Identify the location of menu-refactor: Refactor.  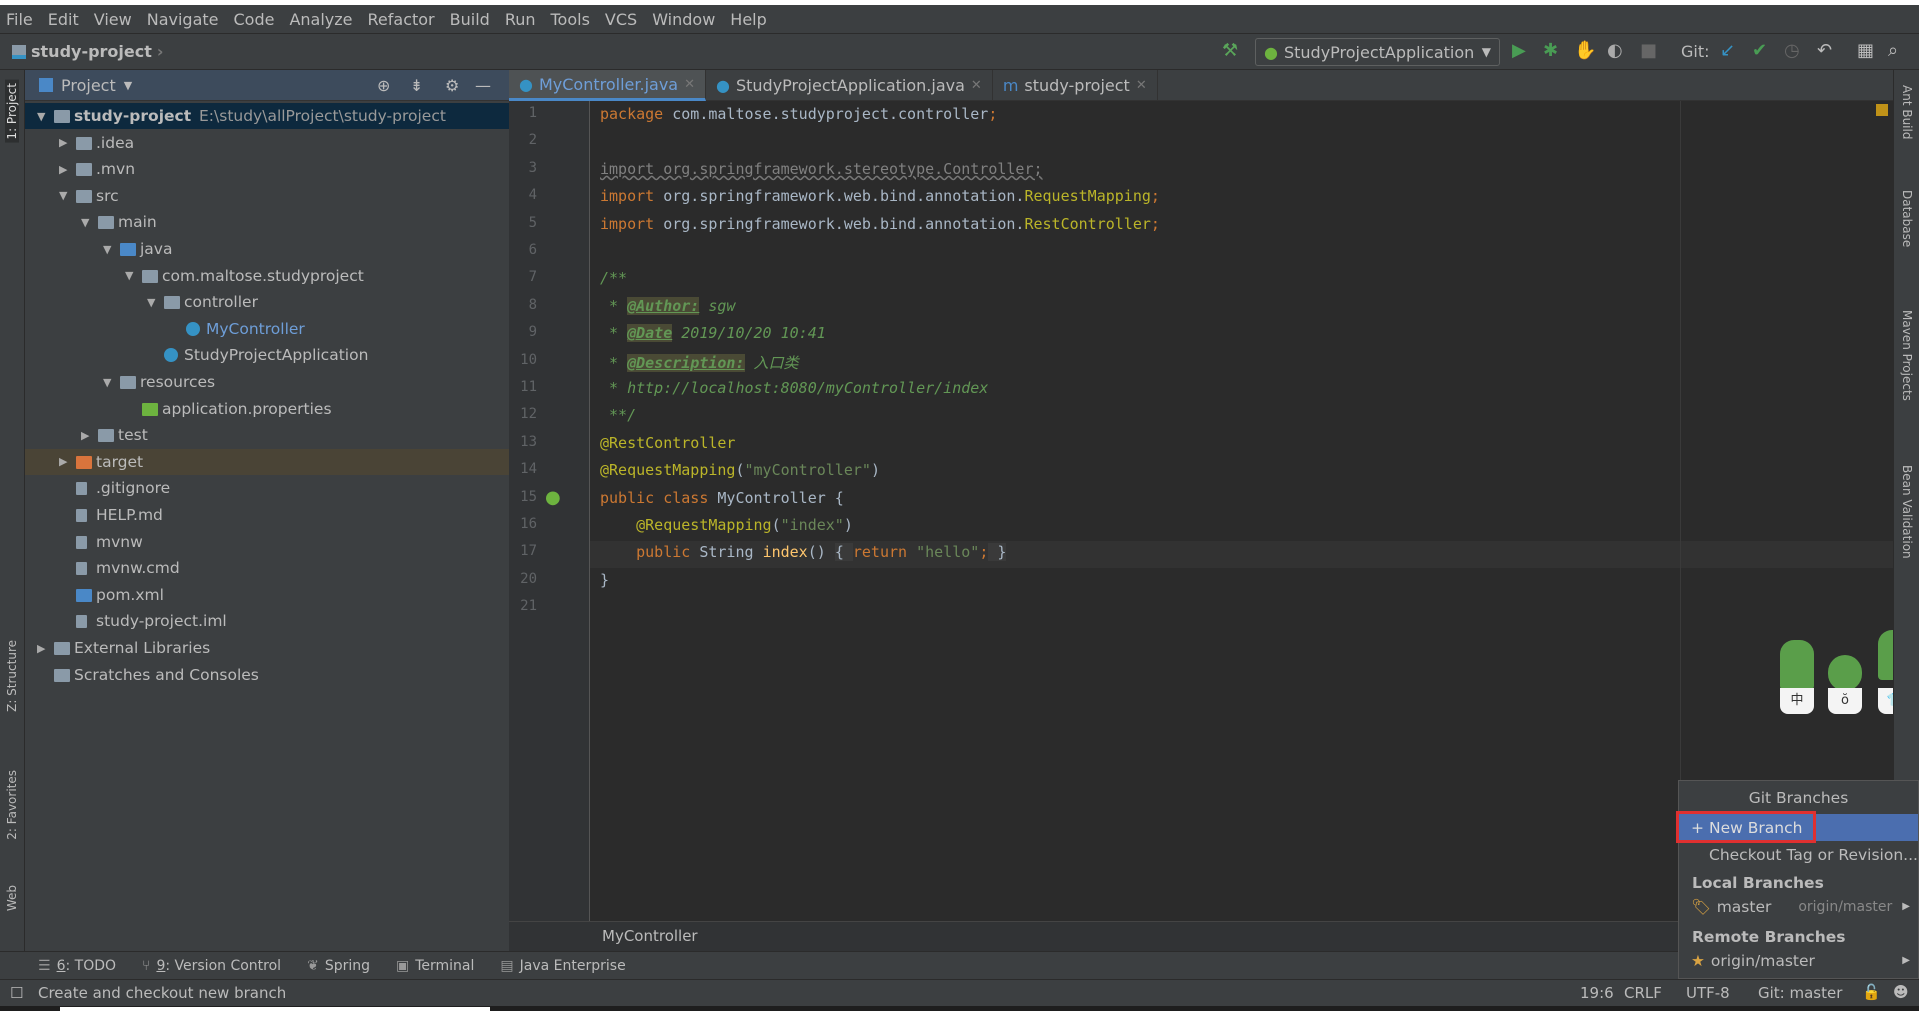
(401, 19).